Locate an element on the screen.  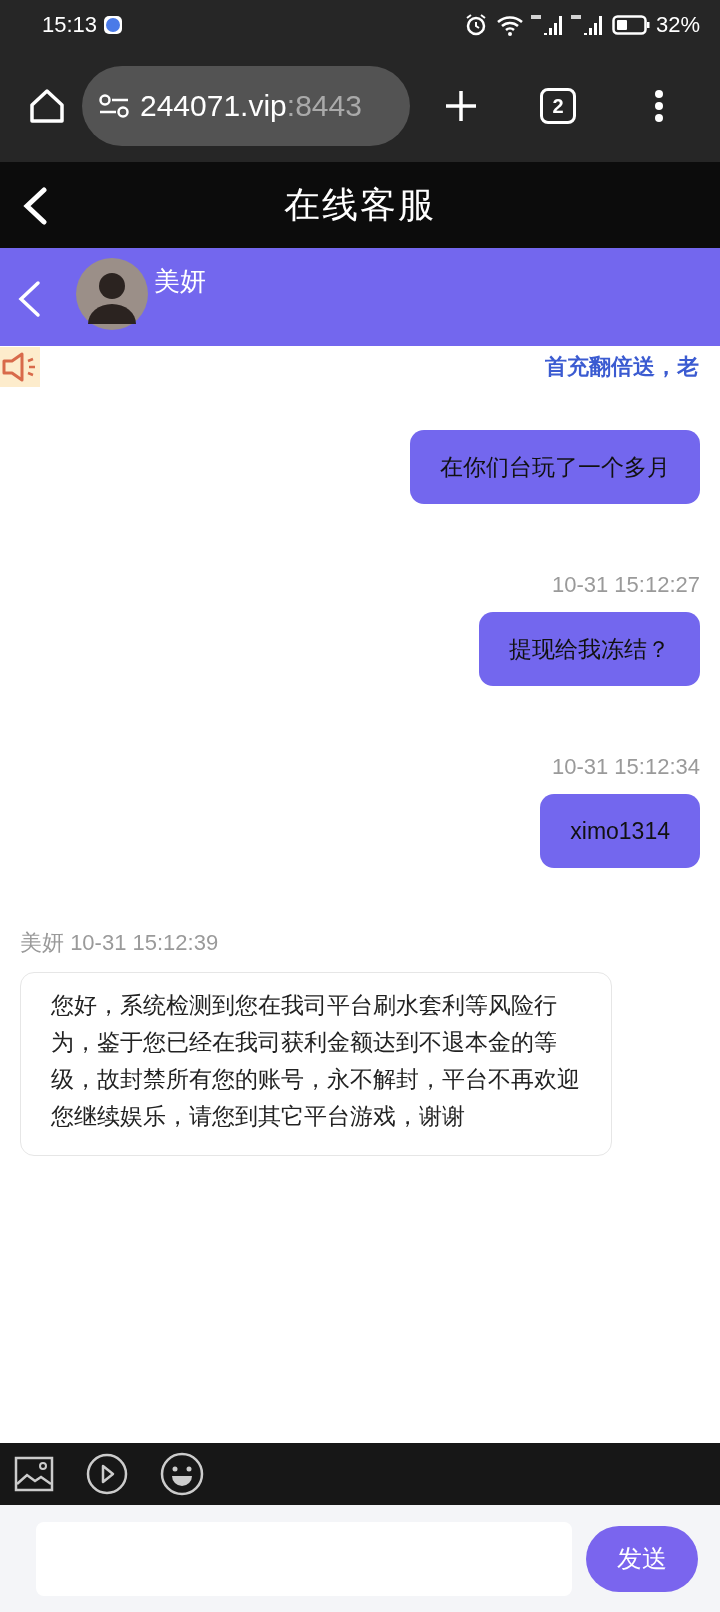
site-settings-icon is located at coordinates (114, 106).